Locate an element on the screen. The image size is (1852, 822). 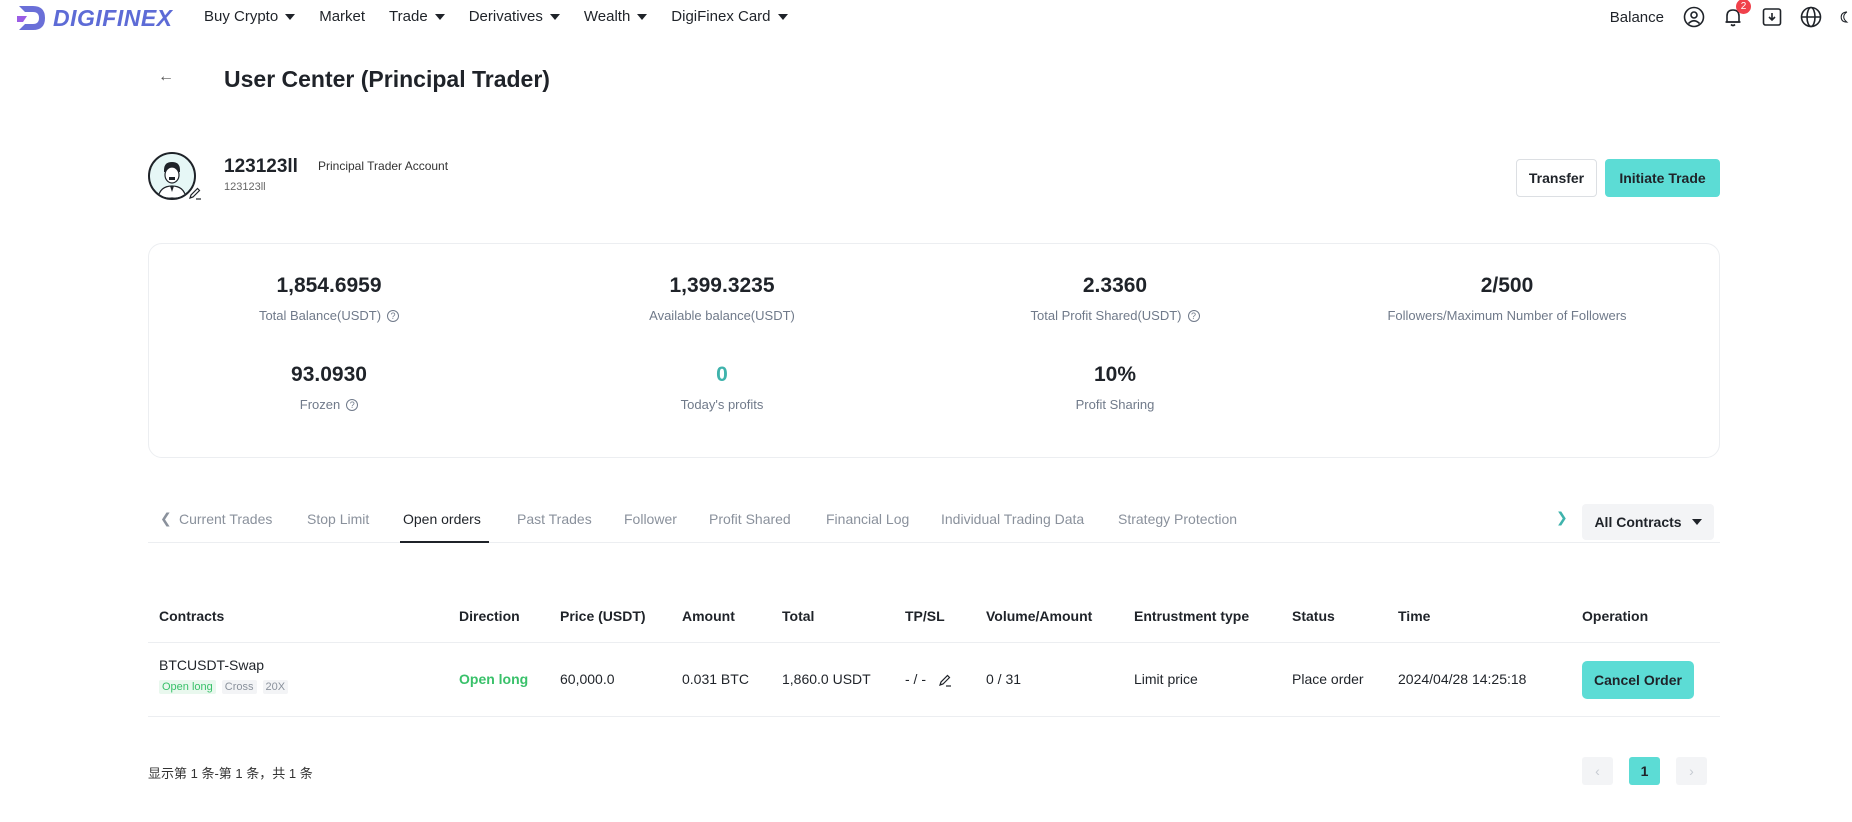
logo: DIGIFINEX is located at coordinates (94, 18).